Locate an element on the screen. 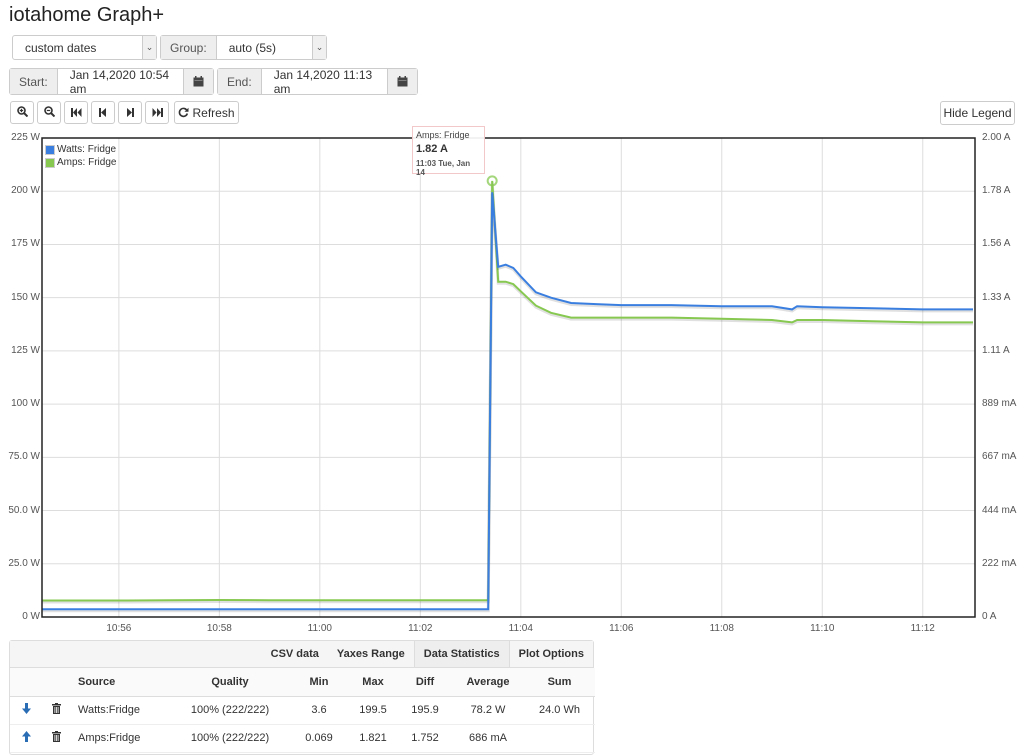 The width and height of the screenshot is (1030, 755). y-right-tick-label: 1.11 A is located at coordinates (996, 350).